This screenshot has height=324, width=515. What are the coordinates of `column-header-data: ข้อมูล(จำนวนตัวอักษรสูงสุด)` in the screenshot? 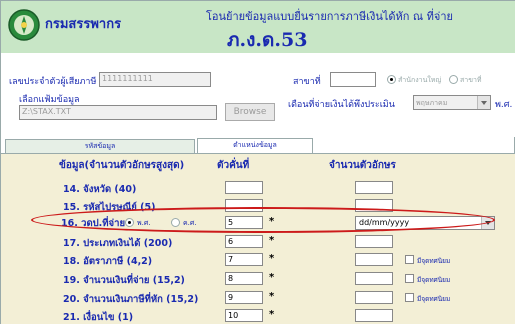 It's located at (122, 165).